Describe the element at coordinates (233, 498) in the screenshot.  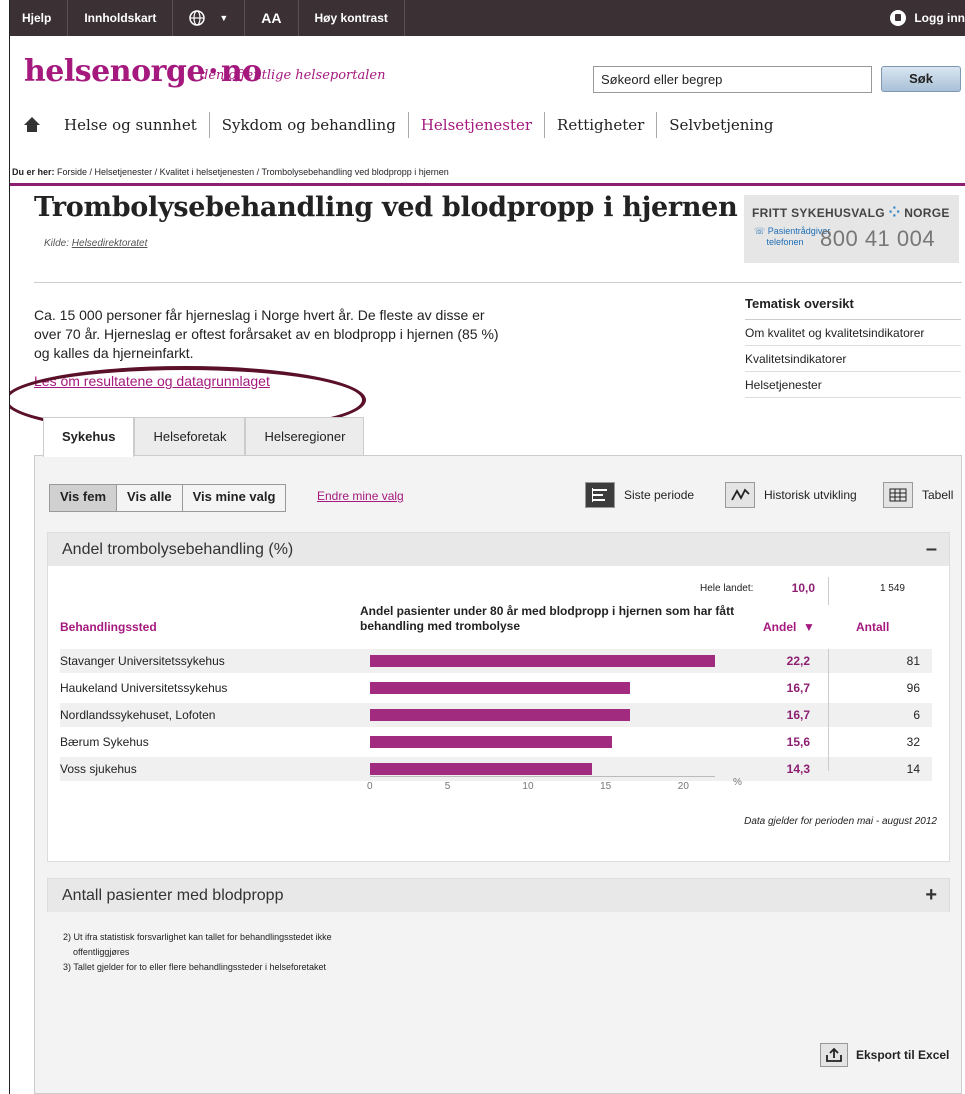
I see `show-mine-button: Vis mine valg` at that location.